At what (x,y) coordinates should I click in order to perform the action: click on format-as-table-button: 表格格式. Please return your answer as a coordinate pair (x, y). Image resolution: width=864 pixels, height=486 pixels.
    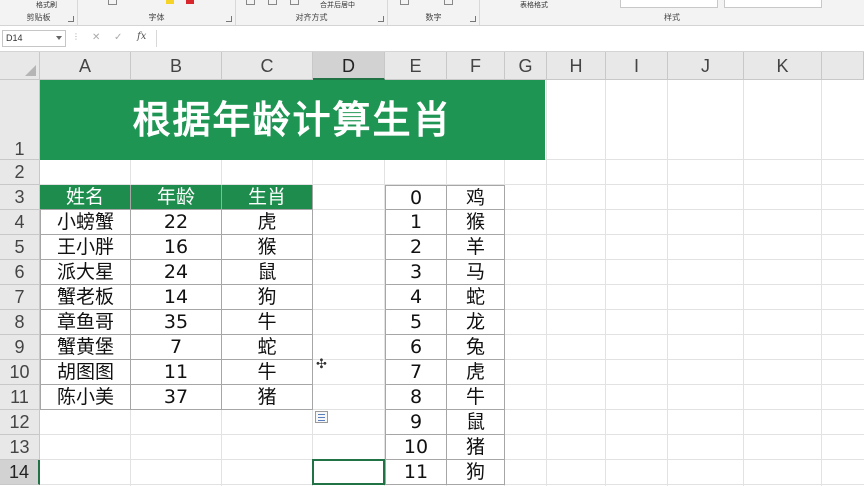
    Looking at the image, I should click on (534, 5).